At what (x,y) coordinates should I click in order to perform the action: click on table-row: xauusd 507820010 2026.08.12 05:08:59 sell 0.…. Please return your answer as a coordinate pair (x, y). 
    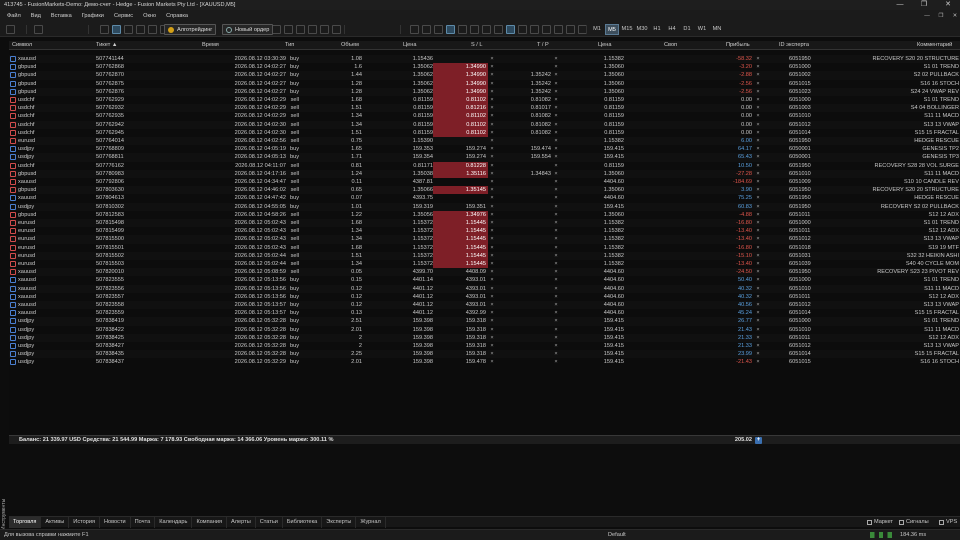
    Looking at the image, I should click on (484, 272).